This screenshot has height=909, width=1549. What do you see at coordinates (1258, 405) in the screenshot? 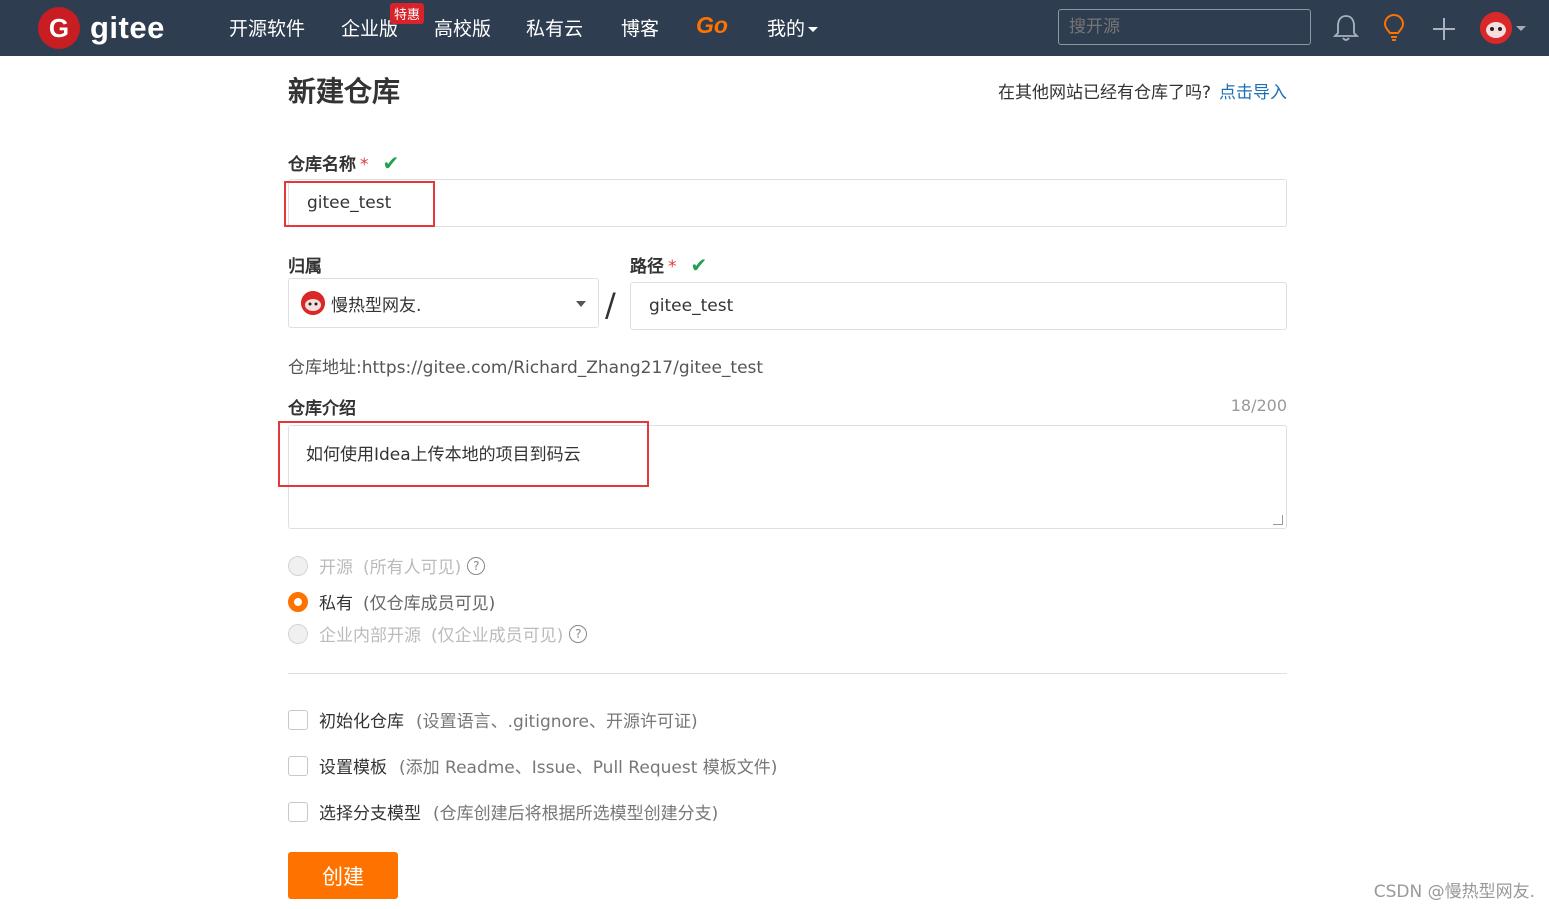
I see `description-counter: 18/200` at bounding box center [1258, 405].